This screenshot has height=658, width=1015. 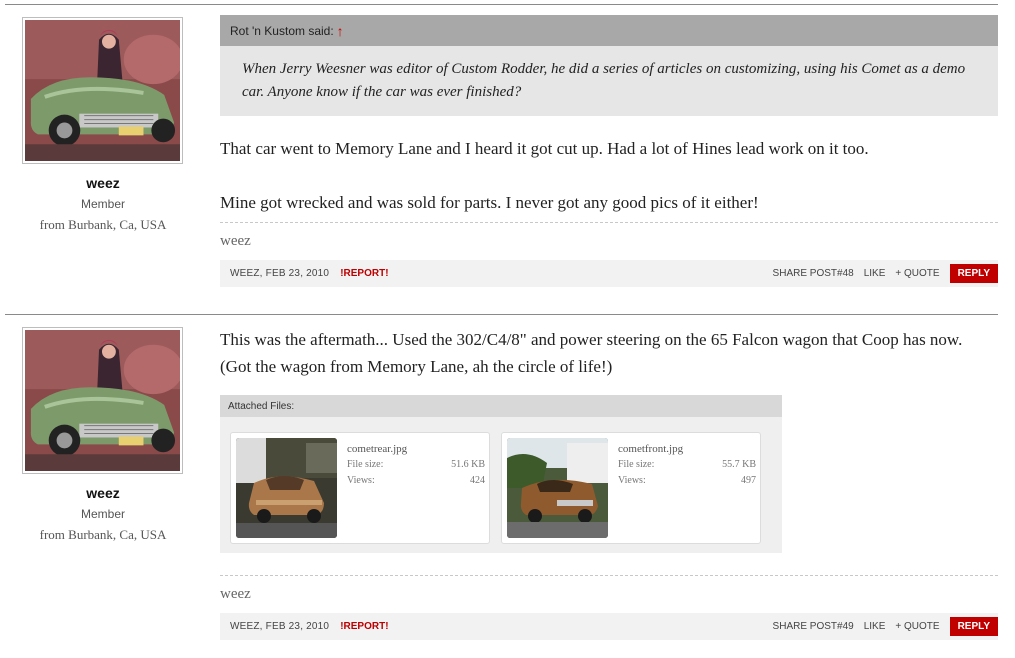 What do you see at coordinates (282, 30) in the screenshot?
I see `quote-author: Rot 'n Kustom said:` at bounding box center [282, 30].